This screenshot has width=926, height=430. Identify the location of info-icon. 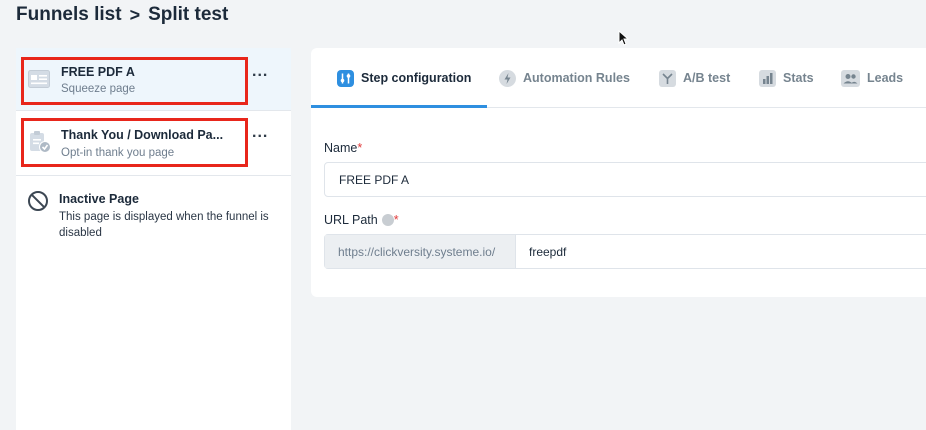
(387, 220).